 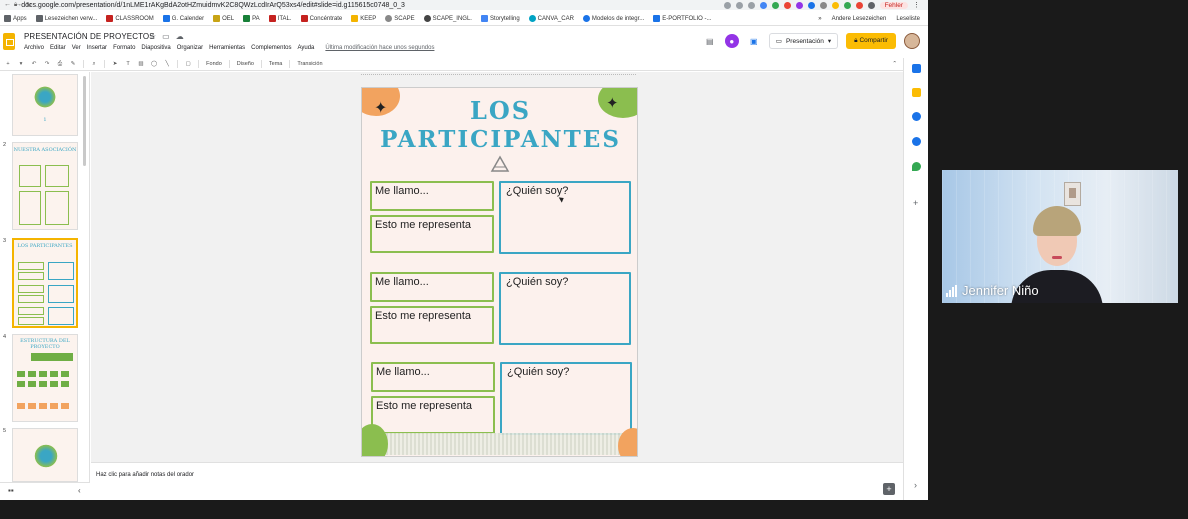 I want to click on reading-list: Leseliste, so click(x=908, y=19).